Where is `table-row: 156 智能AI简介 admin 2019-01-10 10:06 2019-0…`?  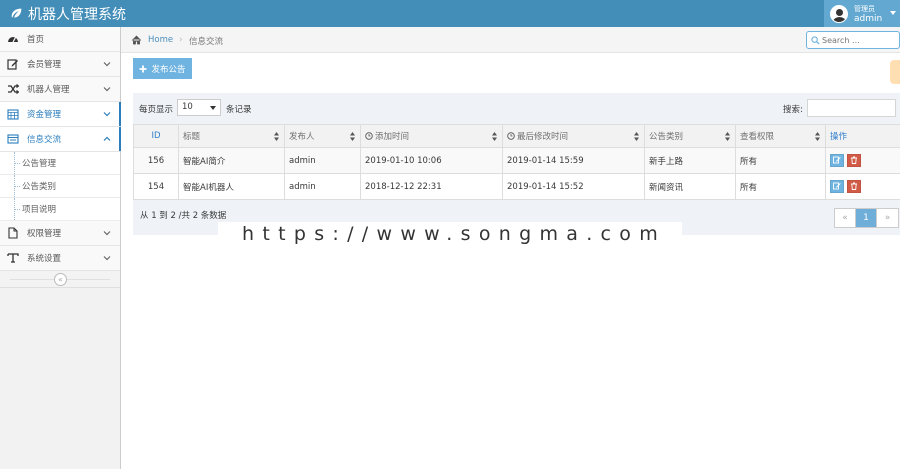 table-row: 156 智能AI简介 admin 2019-01-10 10:06 2019-0… is located at coordinates (516, 160).